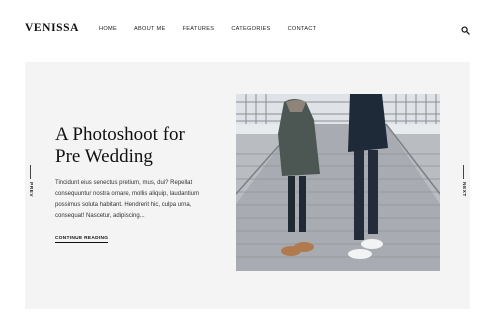 This screenshot has height=333, width=500. What do you see at coordinates (30, 190) in the screenshot?
I see `prev-label: PREV` at bounding box center [30, 190].